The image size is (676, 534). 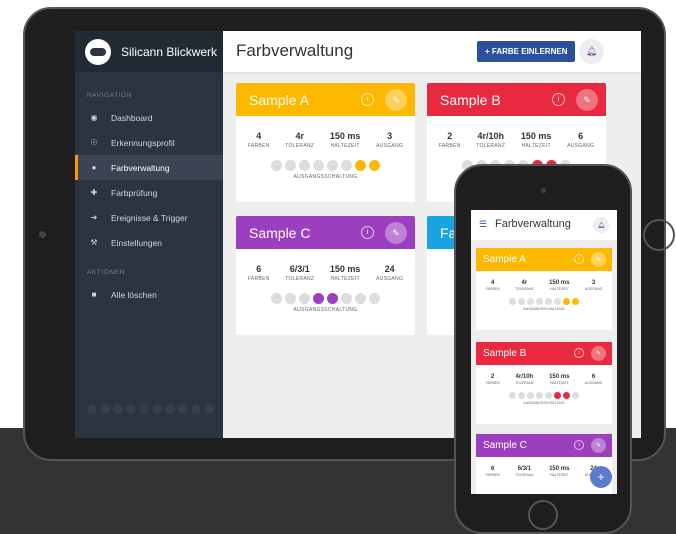 What do you see at coordinates (493, 377) in the screenshot?
I see `stat-value: 2` at bounding box center [493, 377].